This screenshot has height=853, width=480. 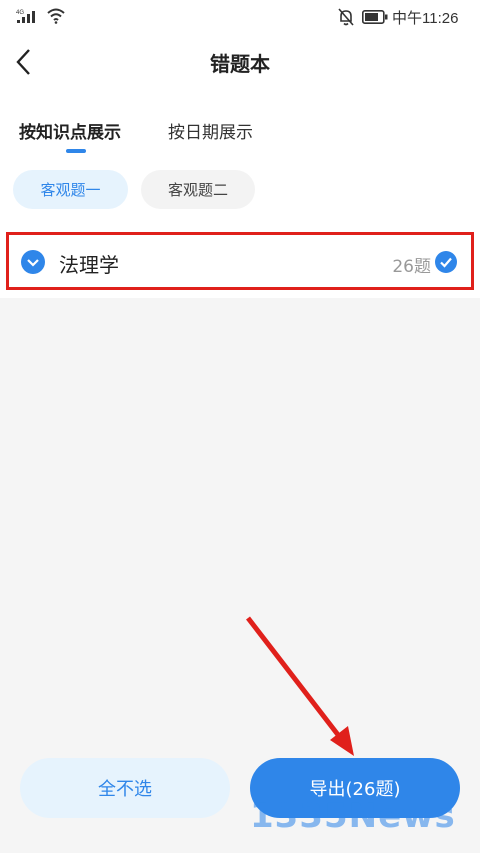 What do you see at coordinates (25, 16) in the screenshot?
I see `signal-icon: 4G` at bounding box center [25, 16].